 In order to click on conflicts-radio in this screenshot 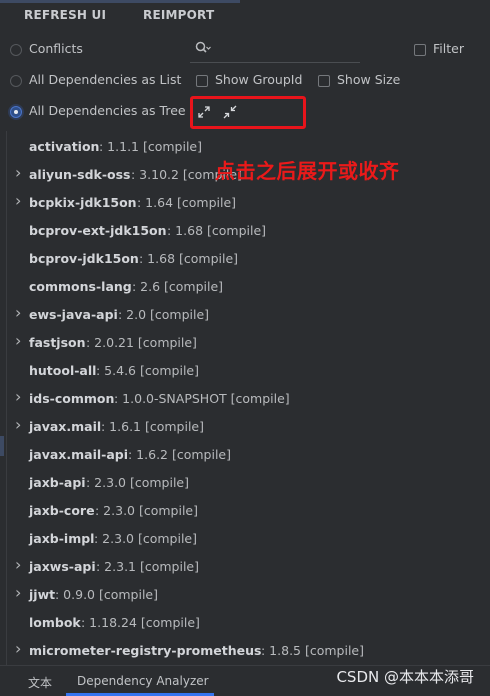, I will do `click(16, 50)`.